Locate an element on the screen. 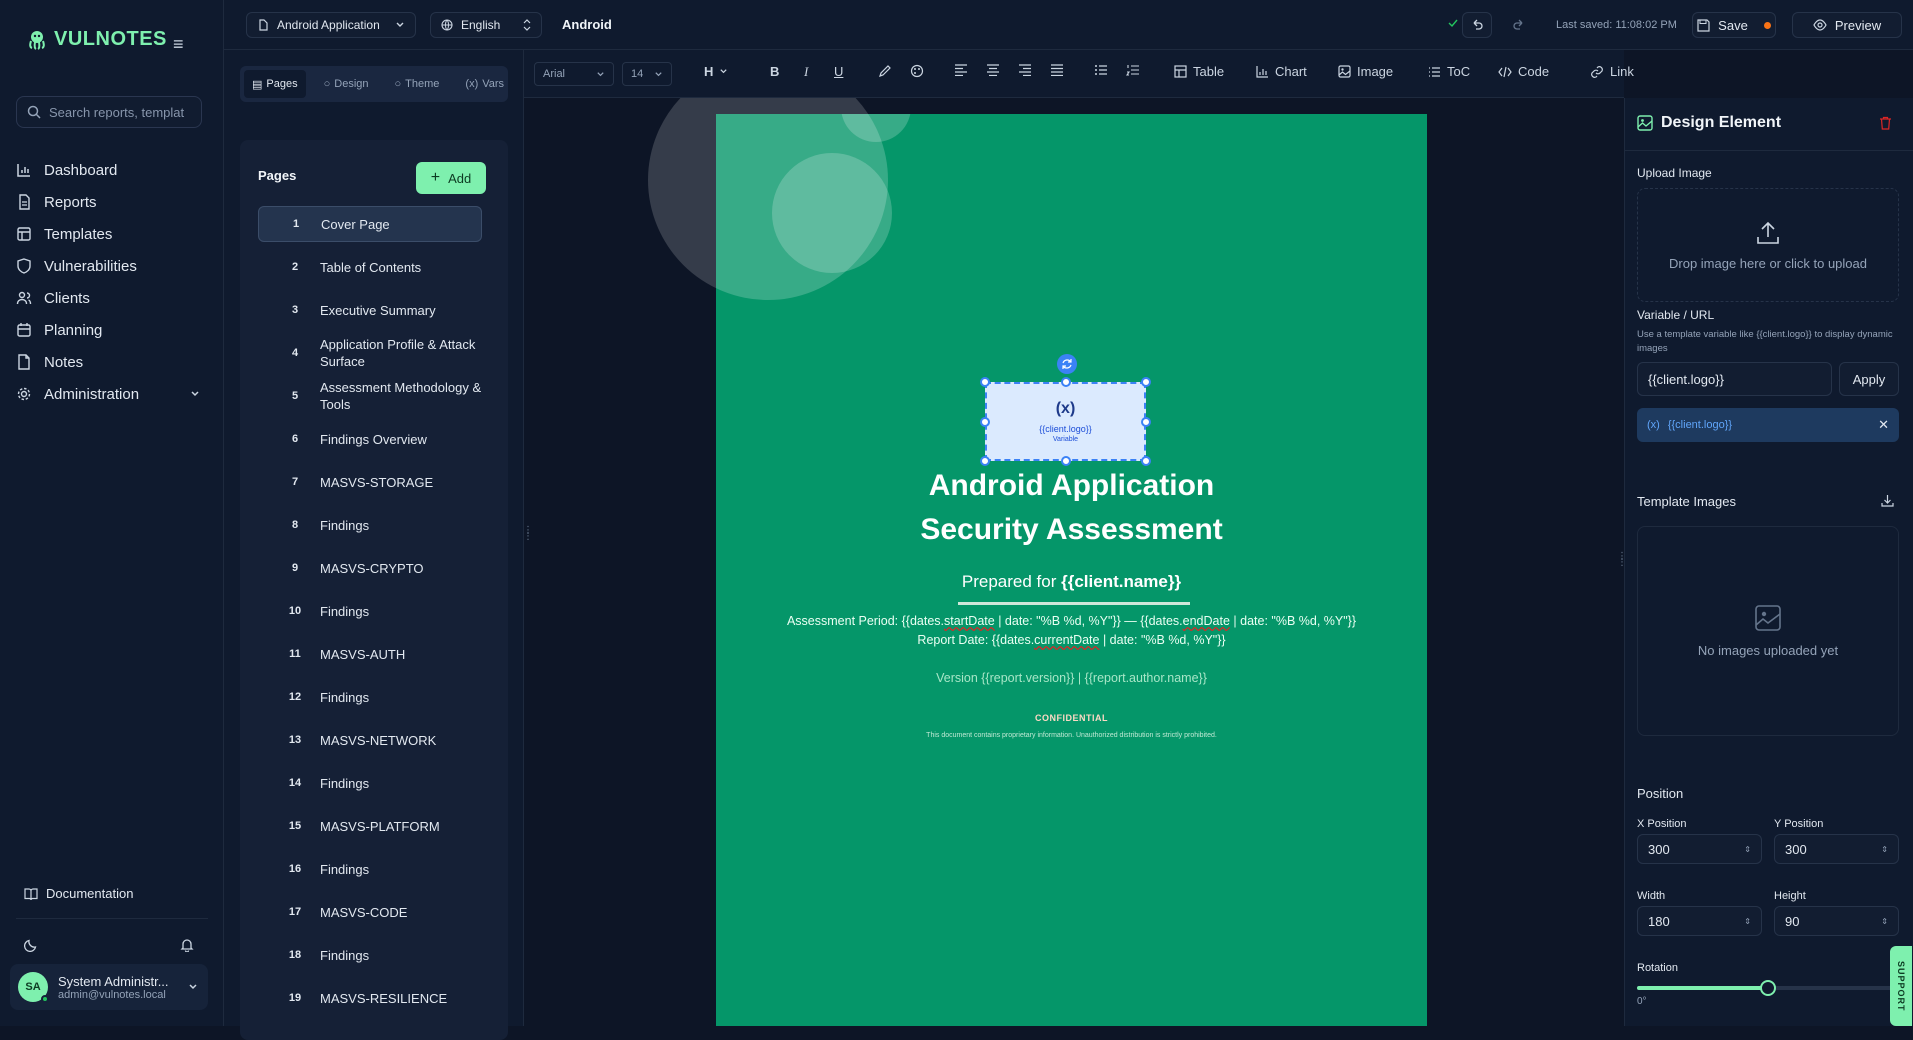 This screenshot has height=1040, width=1913. trash-icon is located at coordinates (1885, 123).